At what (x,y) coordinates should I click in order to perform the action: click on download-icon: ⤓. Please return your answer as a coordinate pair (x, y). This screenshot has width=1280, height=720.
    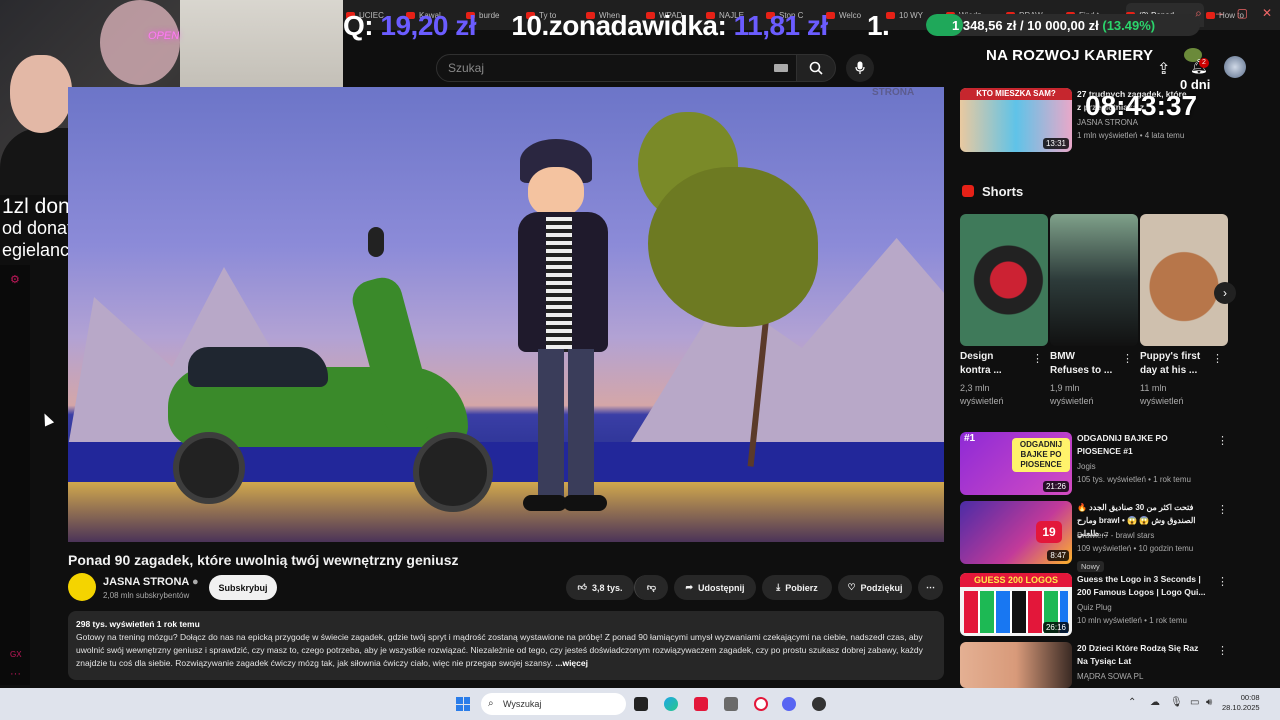
    Looking at the image, I should click on (778, 587).